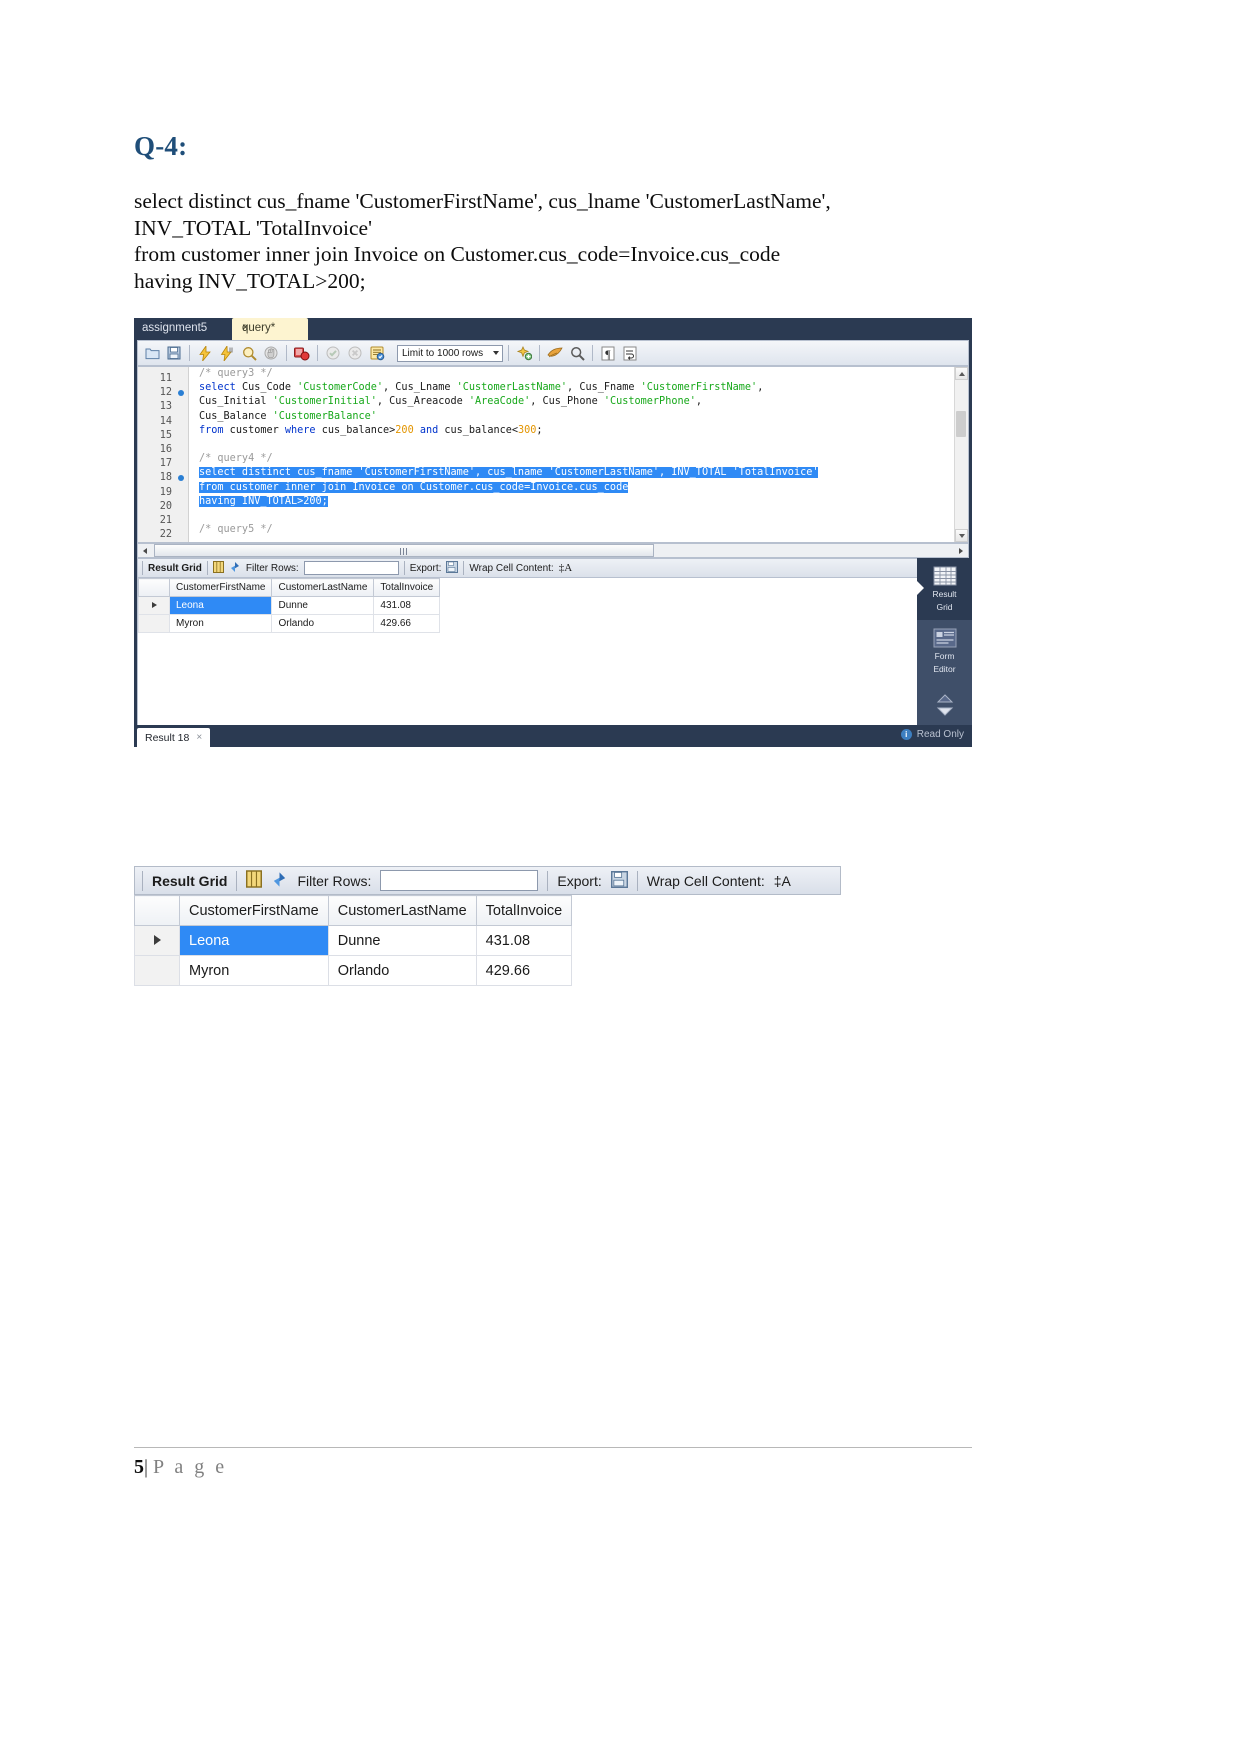 This screenshot has height=1754, width=1241. What do you see at coordinates (227, 353) in the screenshot?
I see `execute-current-statement-icon` at bounding box center [227, 353].